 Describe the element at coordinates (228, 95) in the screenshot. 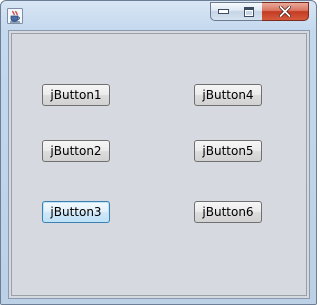

I see `jbutton4-button: jButton4` at that location.